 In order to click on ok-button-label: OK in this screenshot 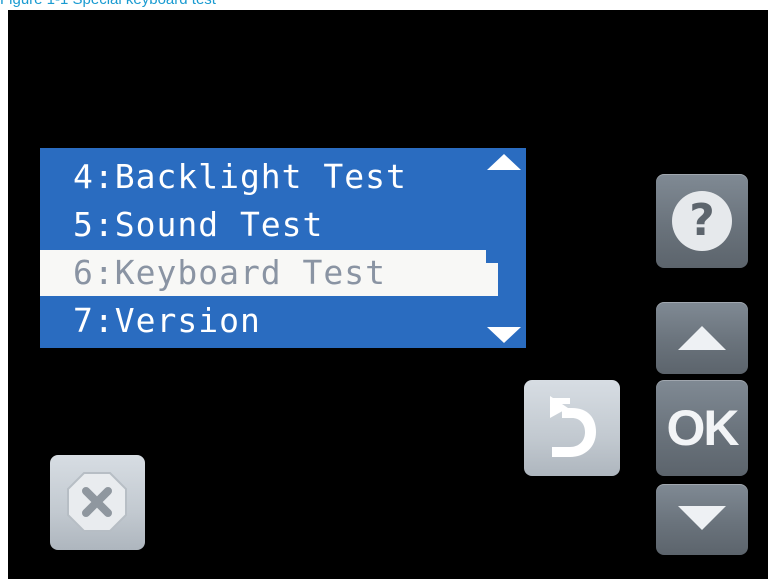, I will do `click(703, 428)`.